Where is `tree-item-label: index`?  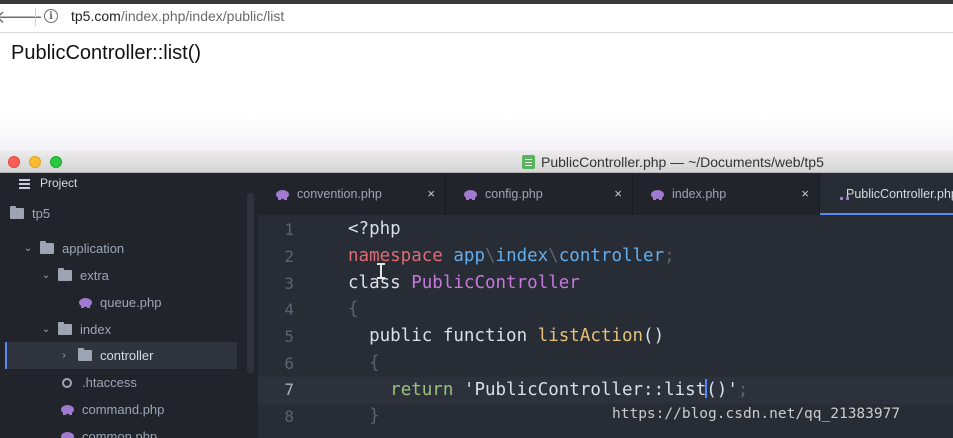 tree-item-label: index is located at coordinates (96, 329).